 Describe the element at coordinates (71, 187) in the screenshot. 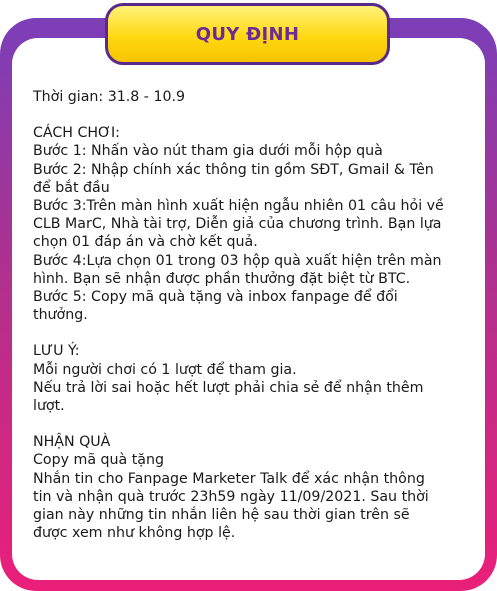

I see `how-to-play-line: để bắt đầu` at that location.